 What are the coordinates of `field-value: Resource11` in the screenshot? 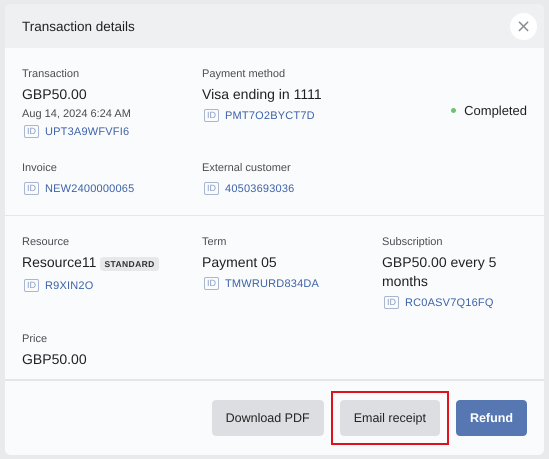 It's located at (59, 262).